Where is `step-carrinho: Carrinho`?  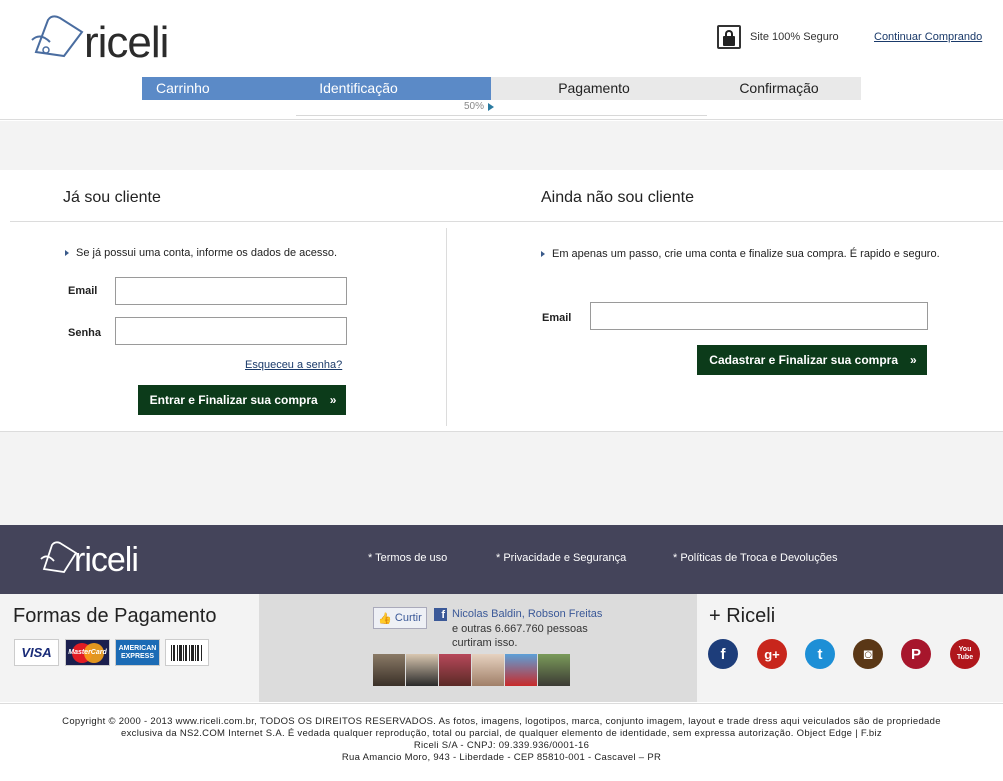 step-carrinho: Carrinho is located at coordinates (184, 88).